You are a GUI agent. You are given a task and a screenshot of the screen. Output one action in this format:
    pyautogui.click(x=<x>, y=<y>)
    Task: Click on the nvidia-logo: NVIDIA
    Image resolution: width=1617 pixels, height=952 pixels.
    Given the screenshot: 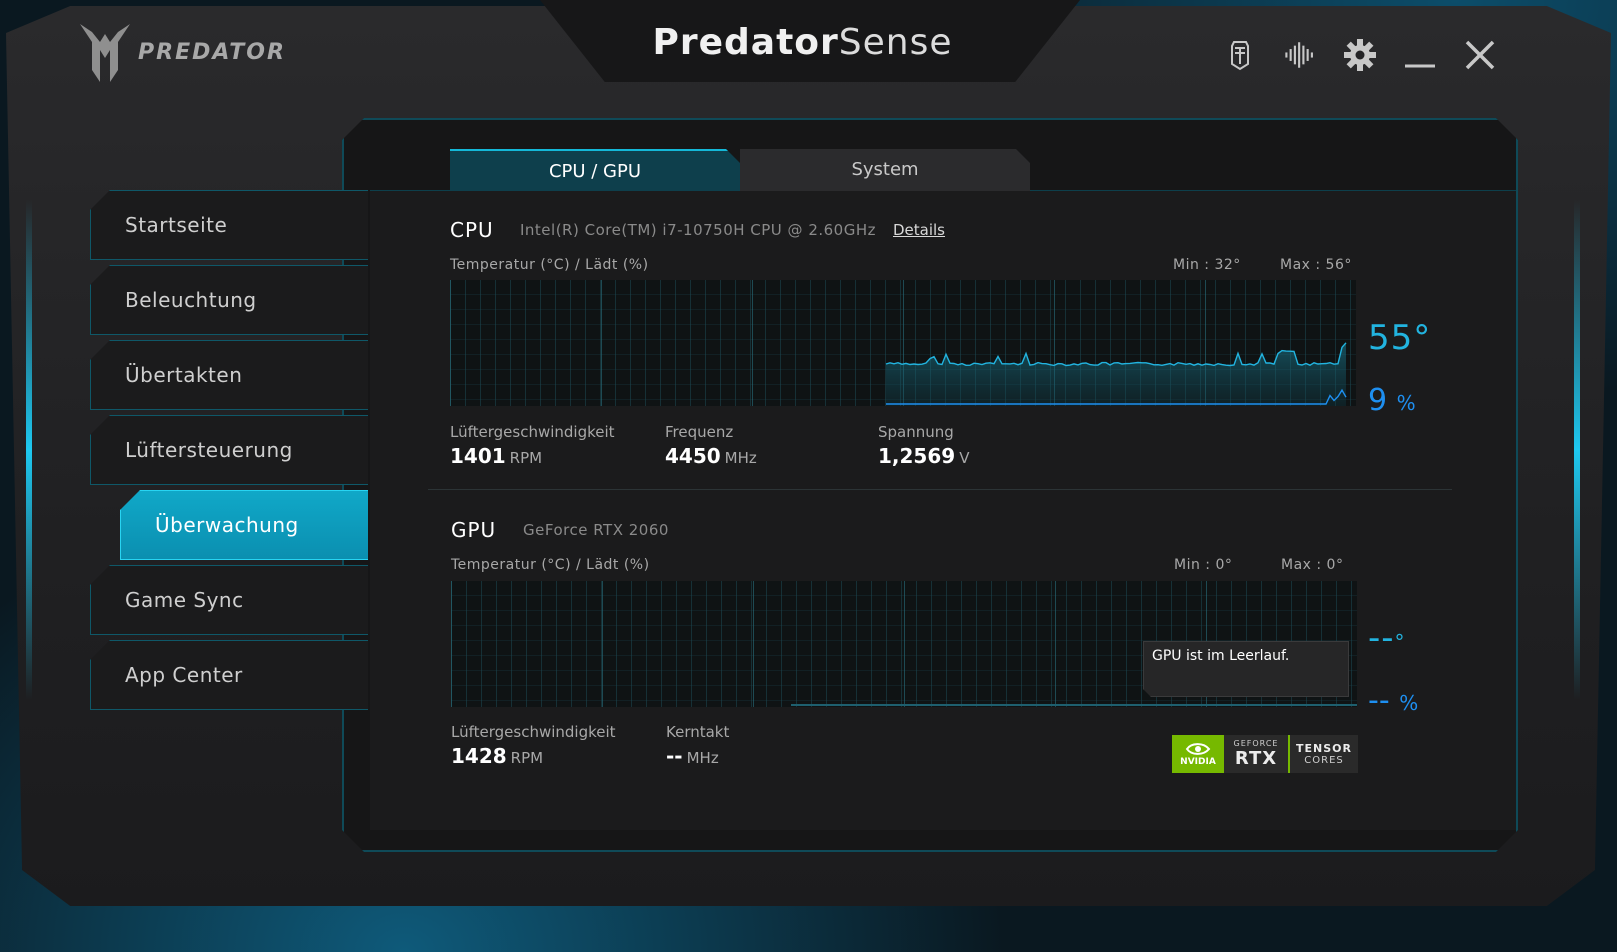 What is the action you would take?
    pyautogui.click(x=1198, y=754)
    